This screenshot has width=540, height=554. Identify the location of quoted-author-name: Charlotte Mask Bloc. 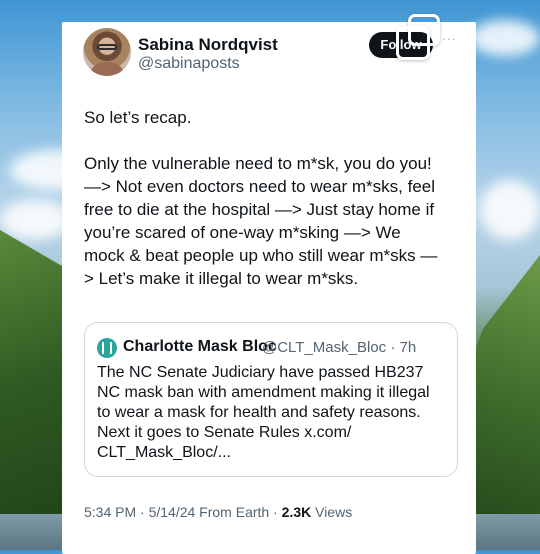
(200, 346).